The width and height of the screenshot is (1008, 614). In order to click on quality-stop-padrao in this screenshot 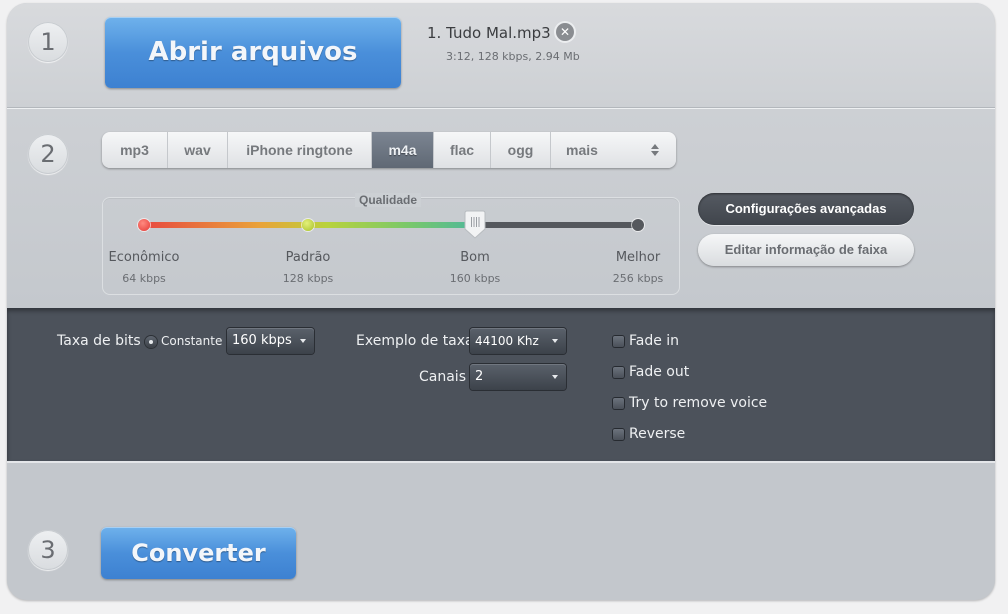, I will do `click(308, 225)`.